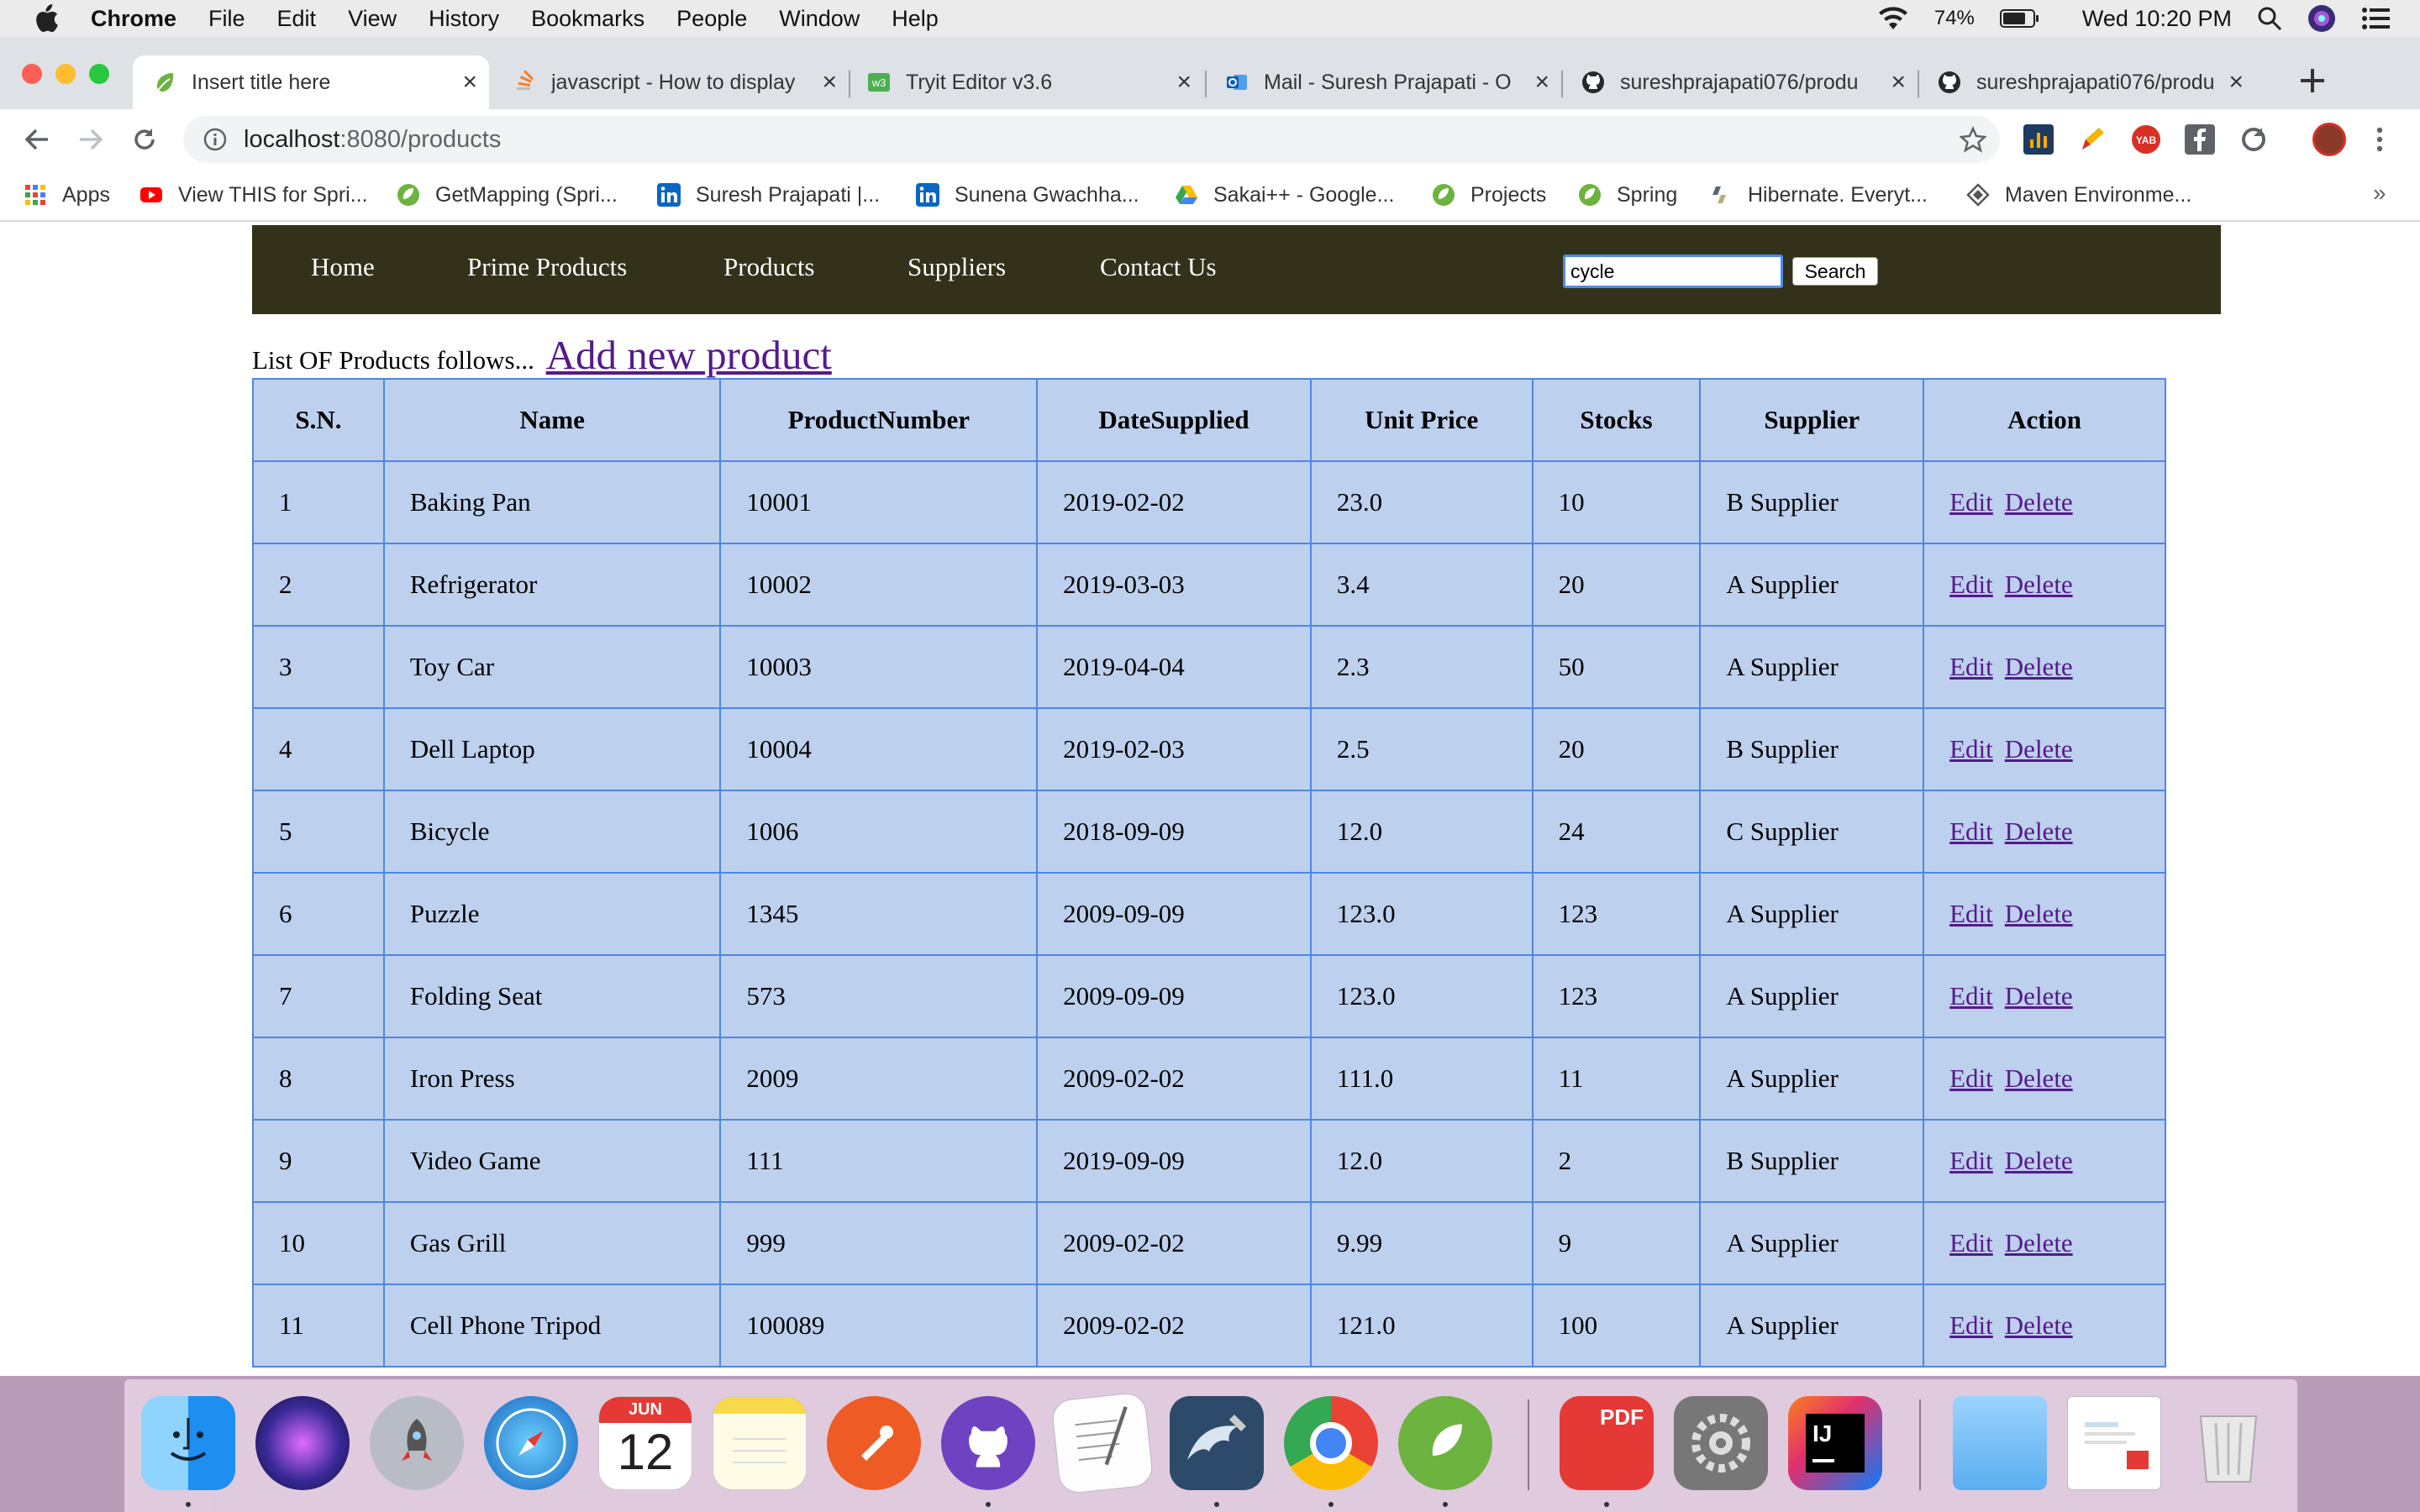 This screenshot has height=1512, width=2420. I want to click on tab-stackoverflow: javascript - How to display ×, so click(673, 82).